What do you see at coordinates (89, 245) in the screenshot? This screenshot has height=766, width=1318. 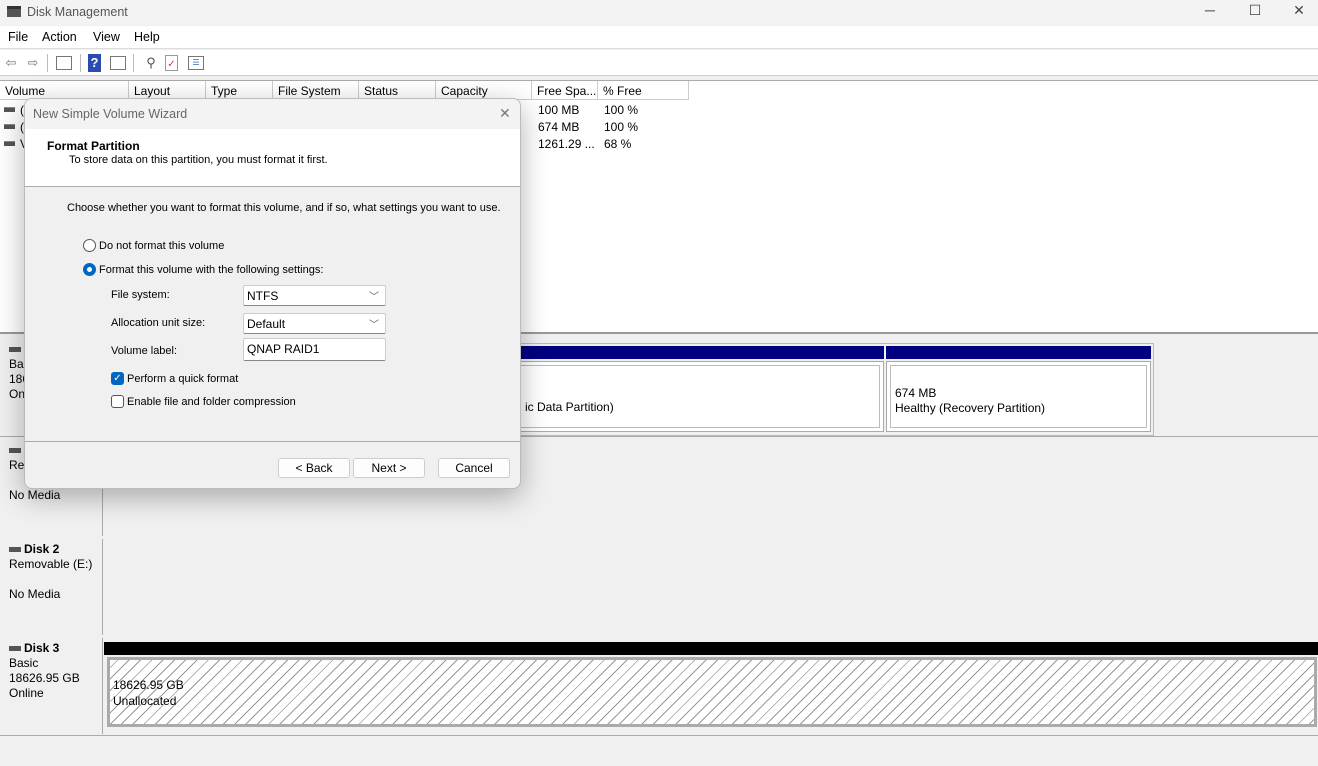 I see `radio-do-not-format` at bounding box center [89, 245].